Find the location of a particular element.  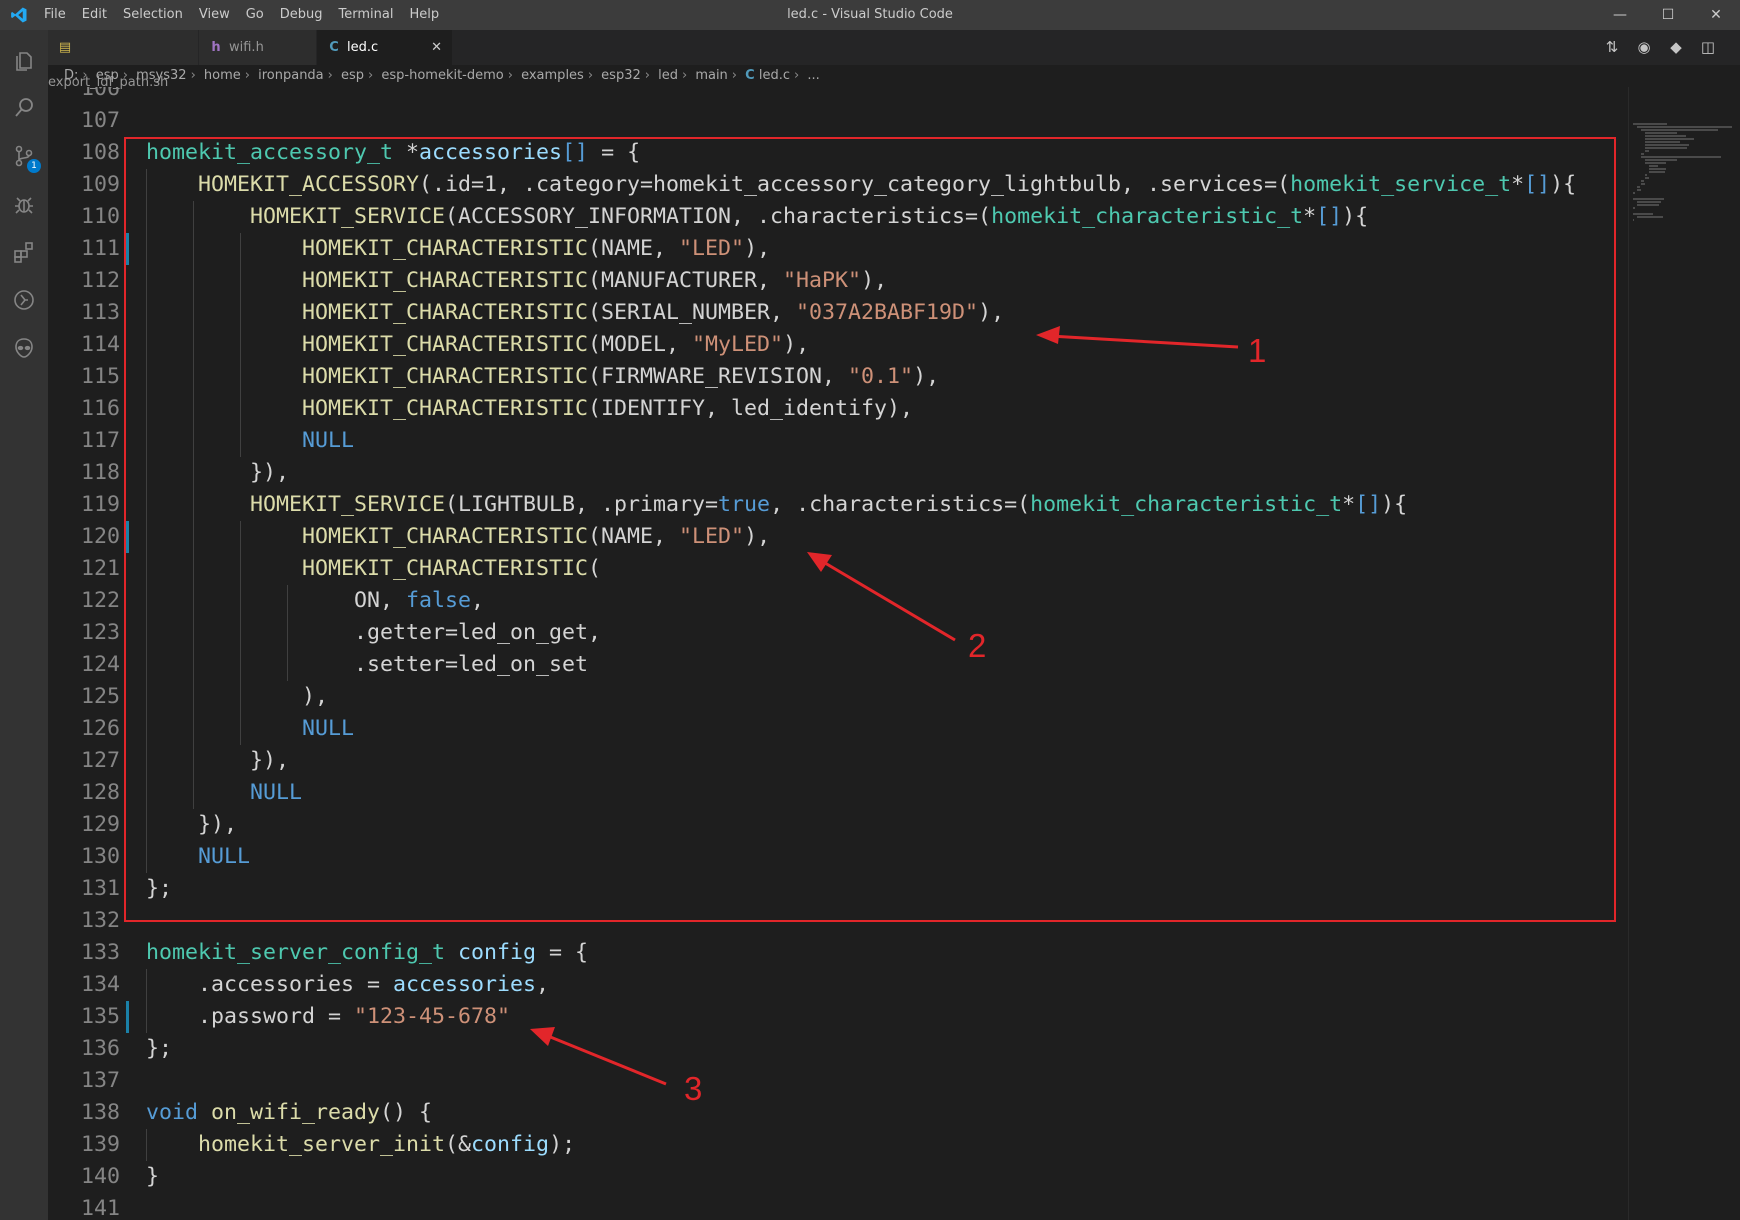

line-number: 108 is located at coordinates (100, 152).